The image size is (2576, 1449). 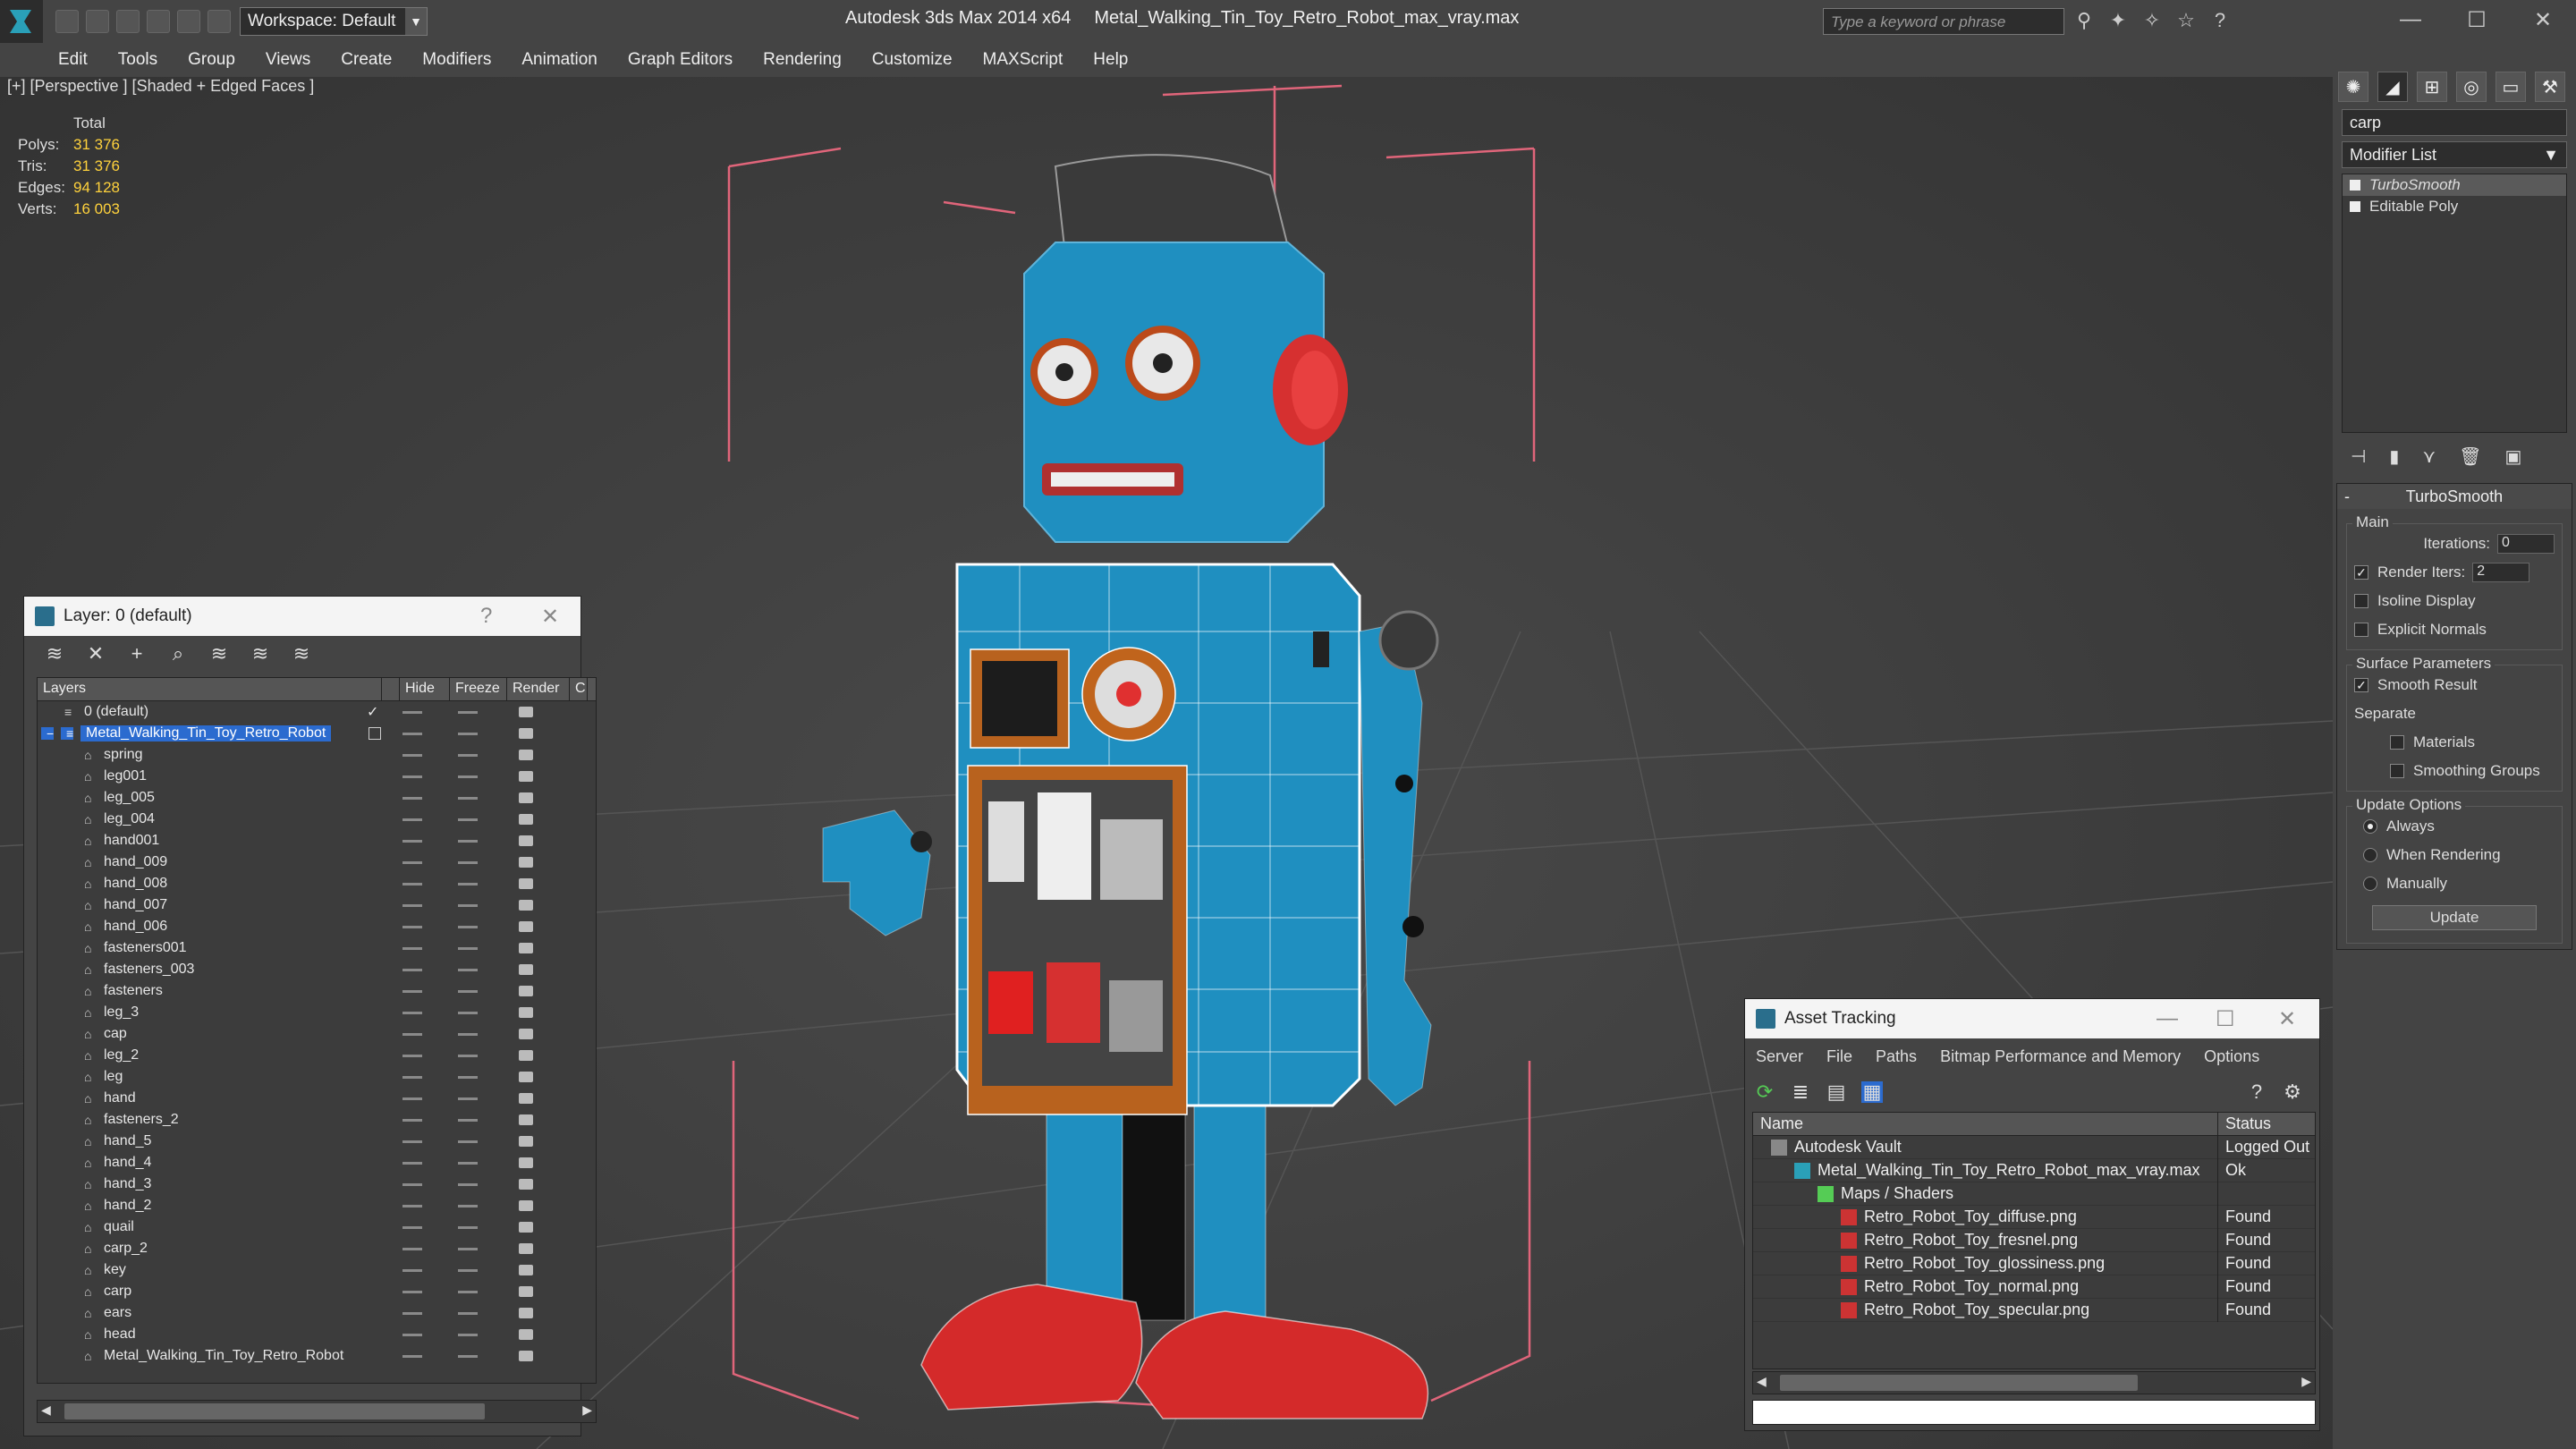 What do you see at coordinates (2370, 826) in the screenshot?
I see `always-radio` at bounding box center [2370, 826].